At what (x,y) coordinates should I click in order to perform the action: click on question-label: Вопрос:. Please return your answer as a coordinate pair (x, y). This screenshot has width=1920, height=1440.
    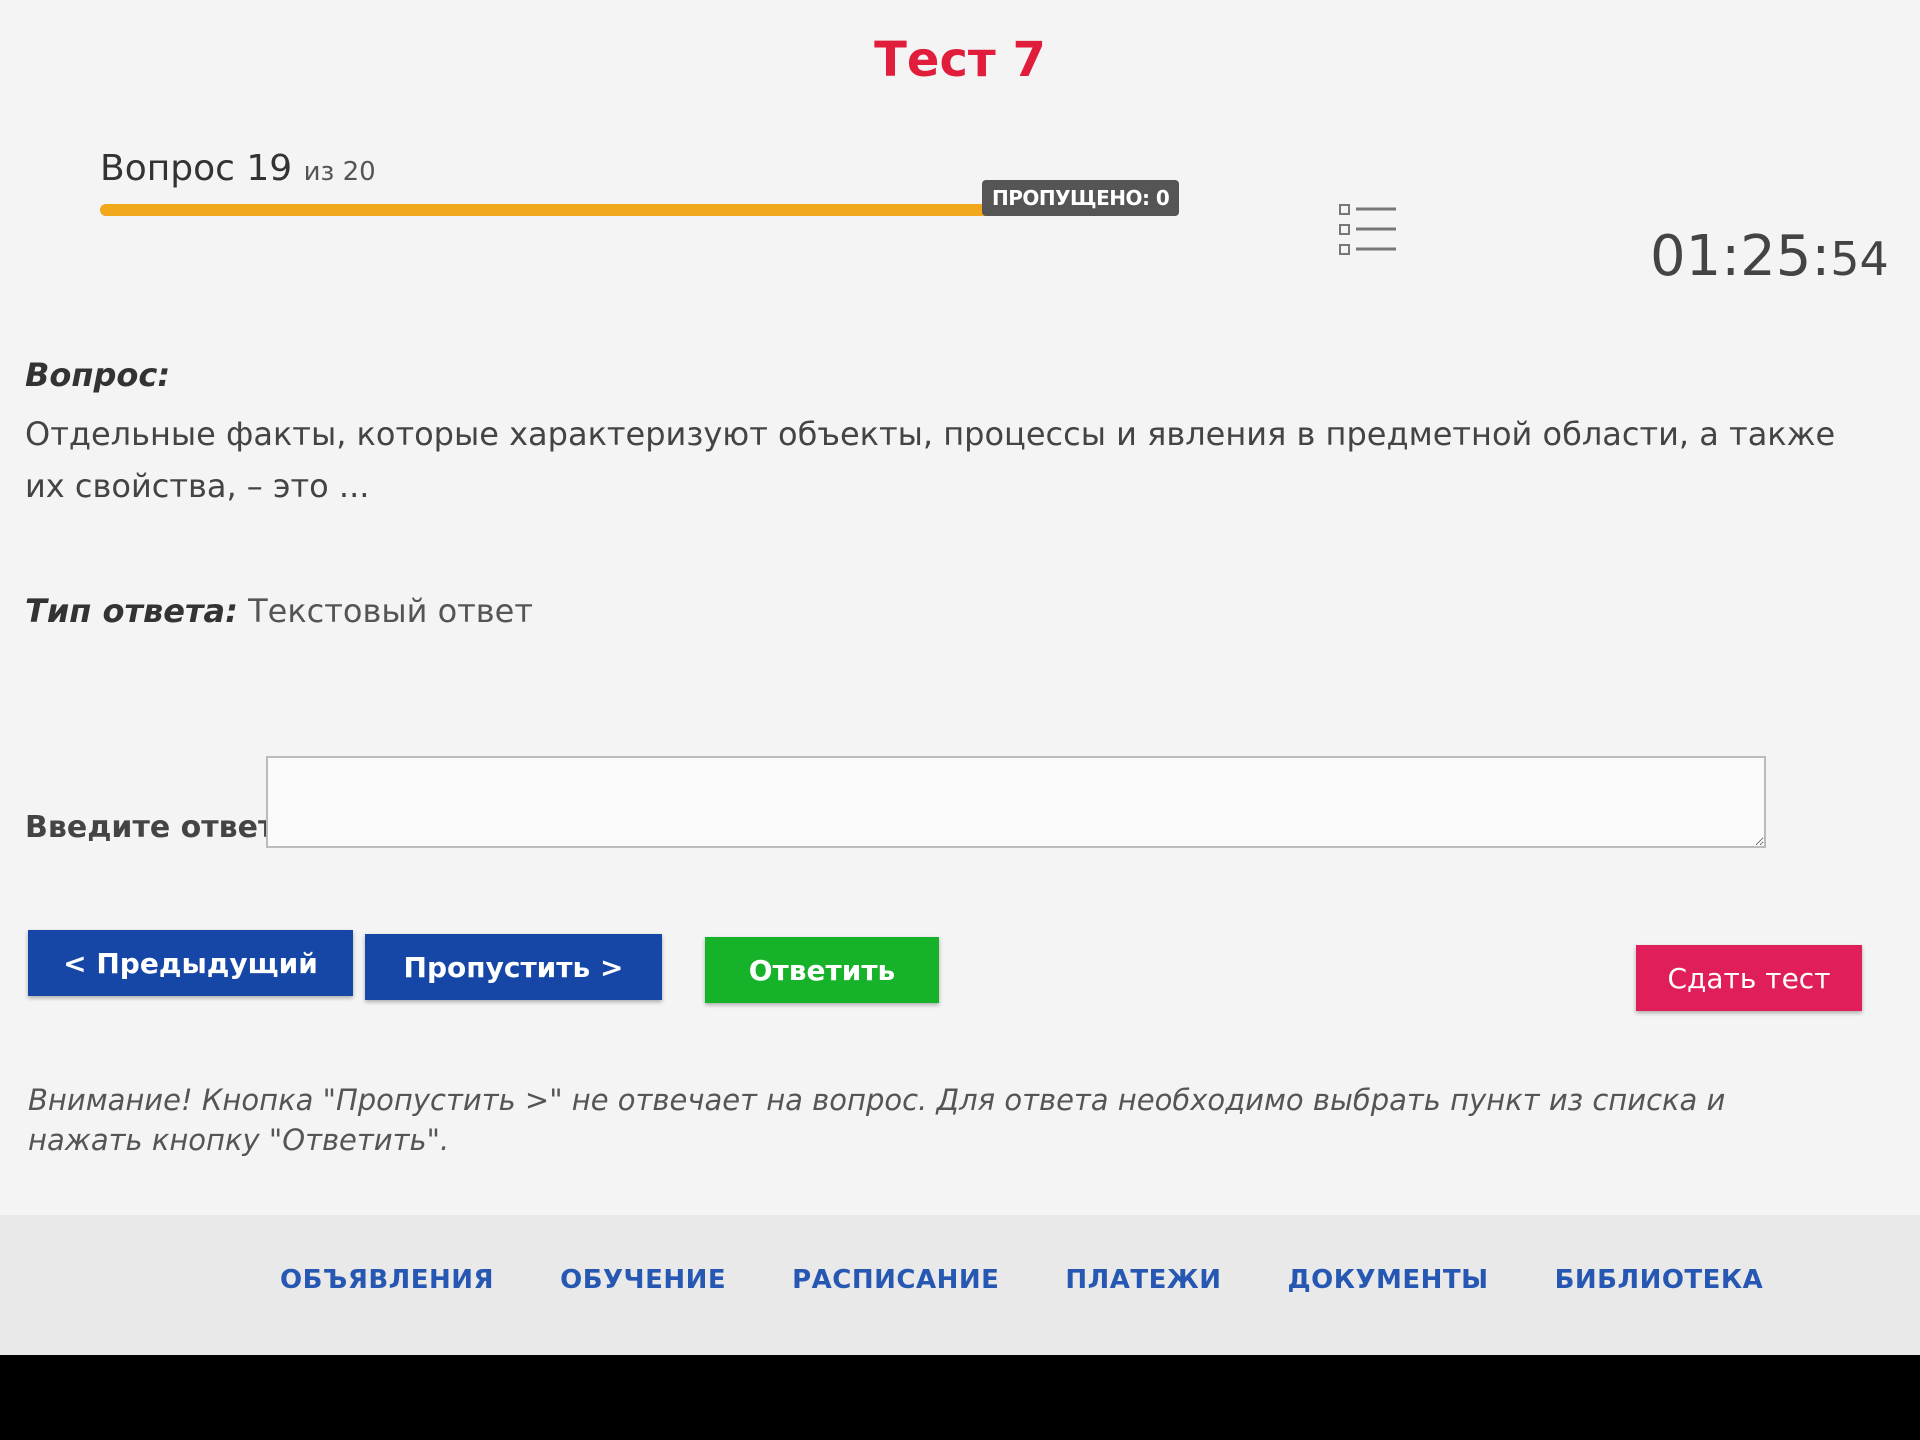
    Looking at the image, I should click on (98, 375).